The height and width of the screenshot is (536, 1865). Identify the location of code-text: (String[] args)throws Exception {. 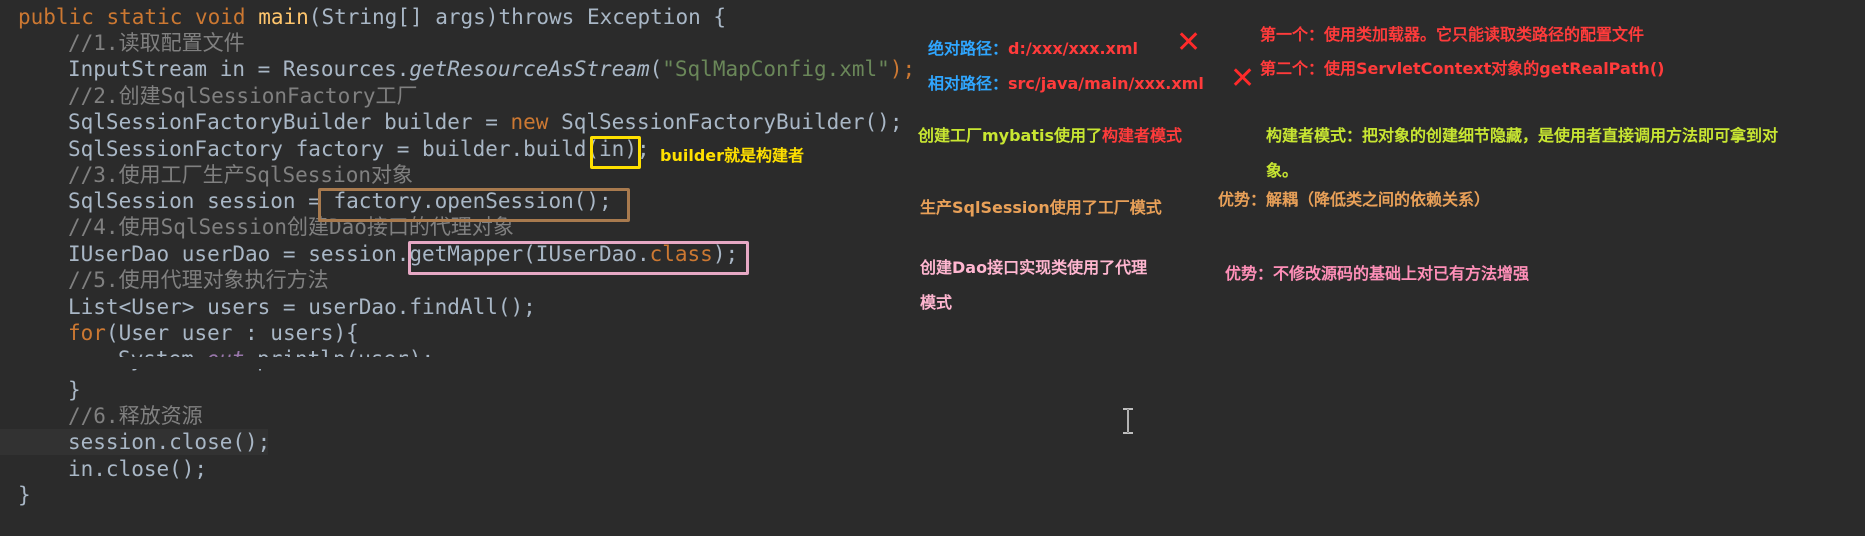
(517, 17).